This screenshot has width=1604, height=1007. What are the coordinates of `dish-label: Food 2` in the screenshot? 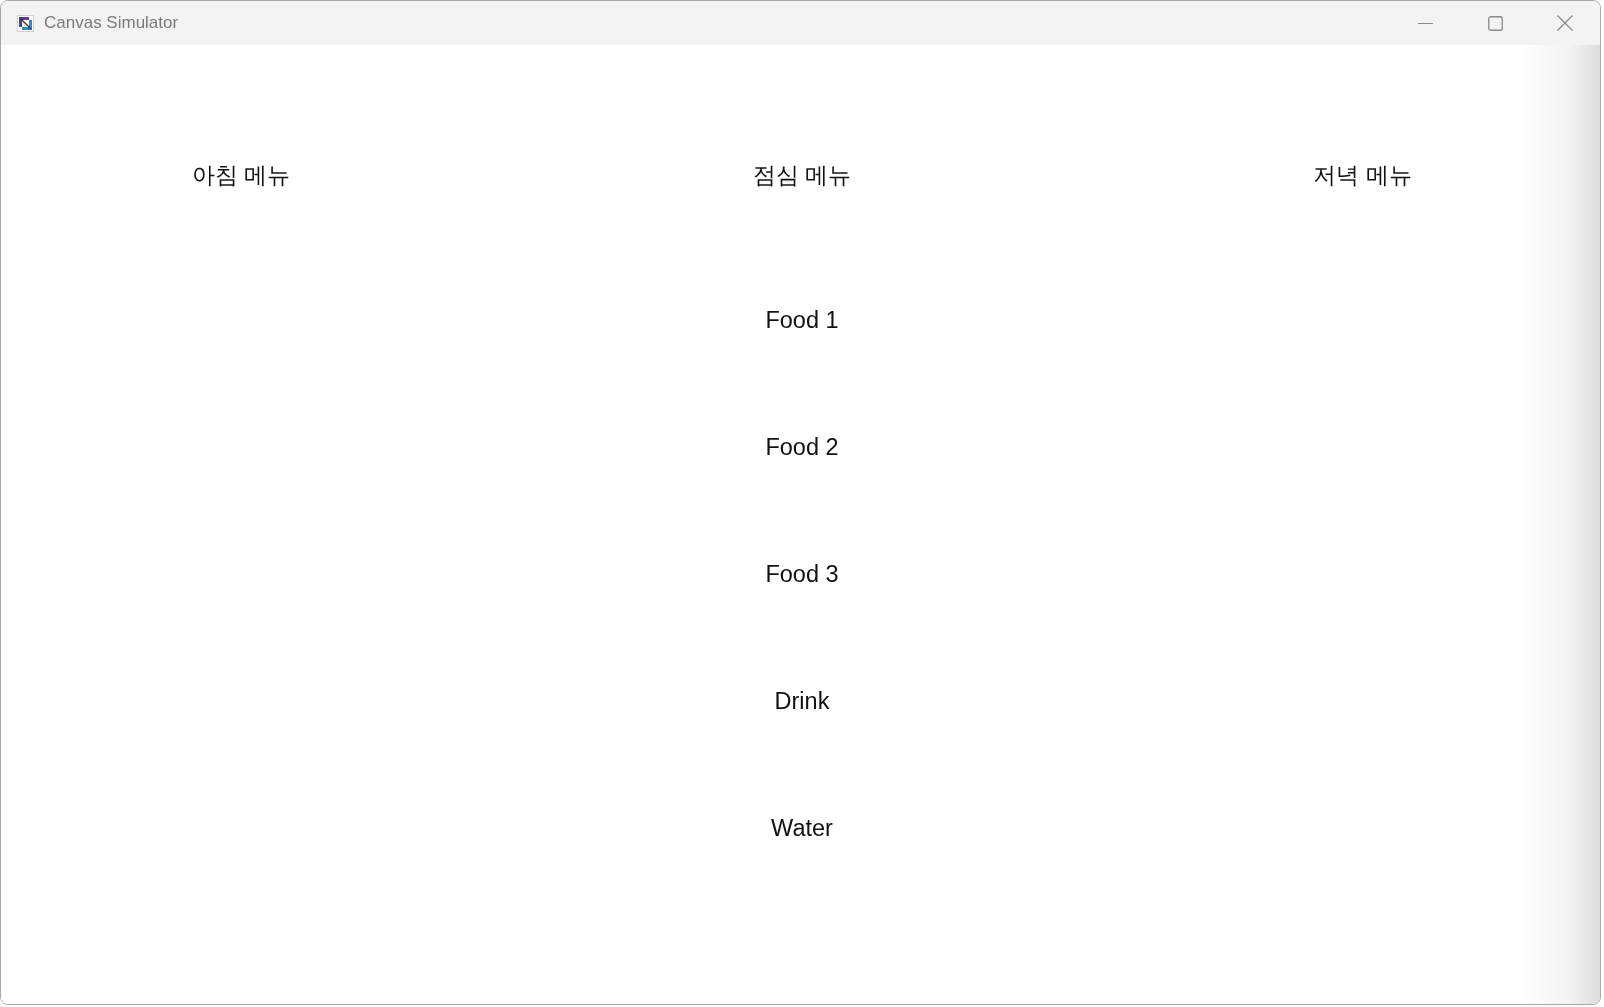 It's located at (802, 447).